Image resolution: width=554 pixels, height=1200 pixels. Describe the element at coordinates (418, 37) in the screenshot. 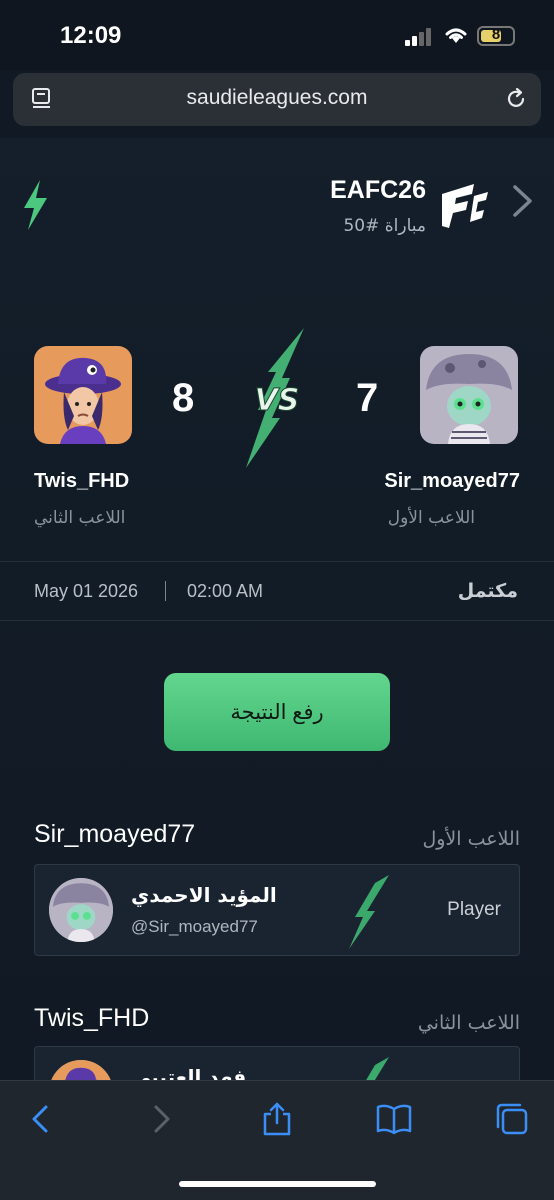

I see `signal-icon` at that location.